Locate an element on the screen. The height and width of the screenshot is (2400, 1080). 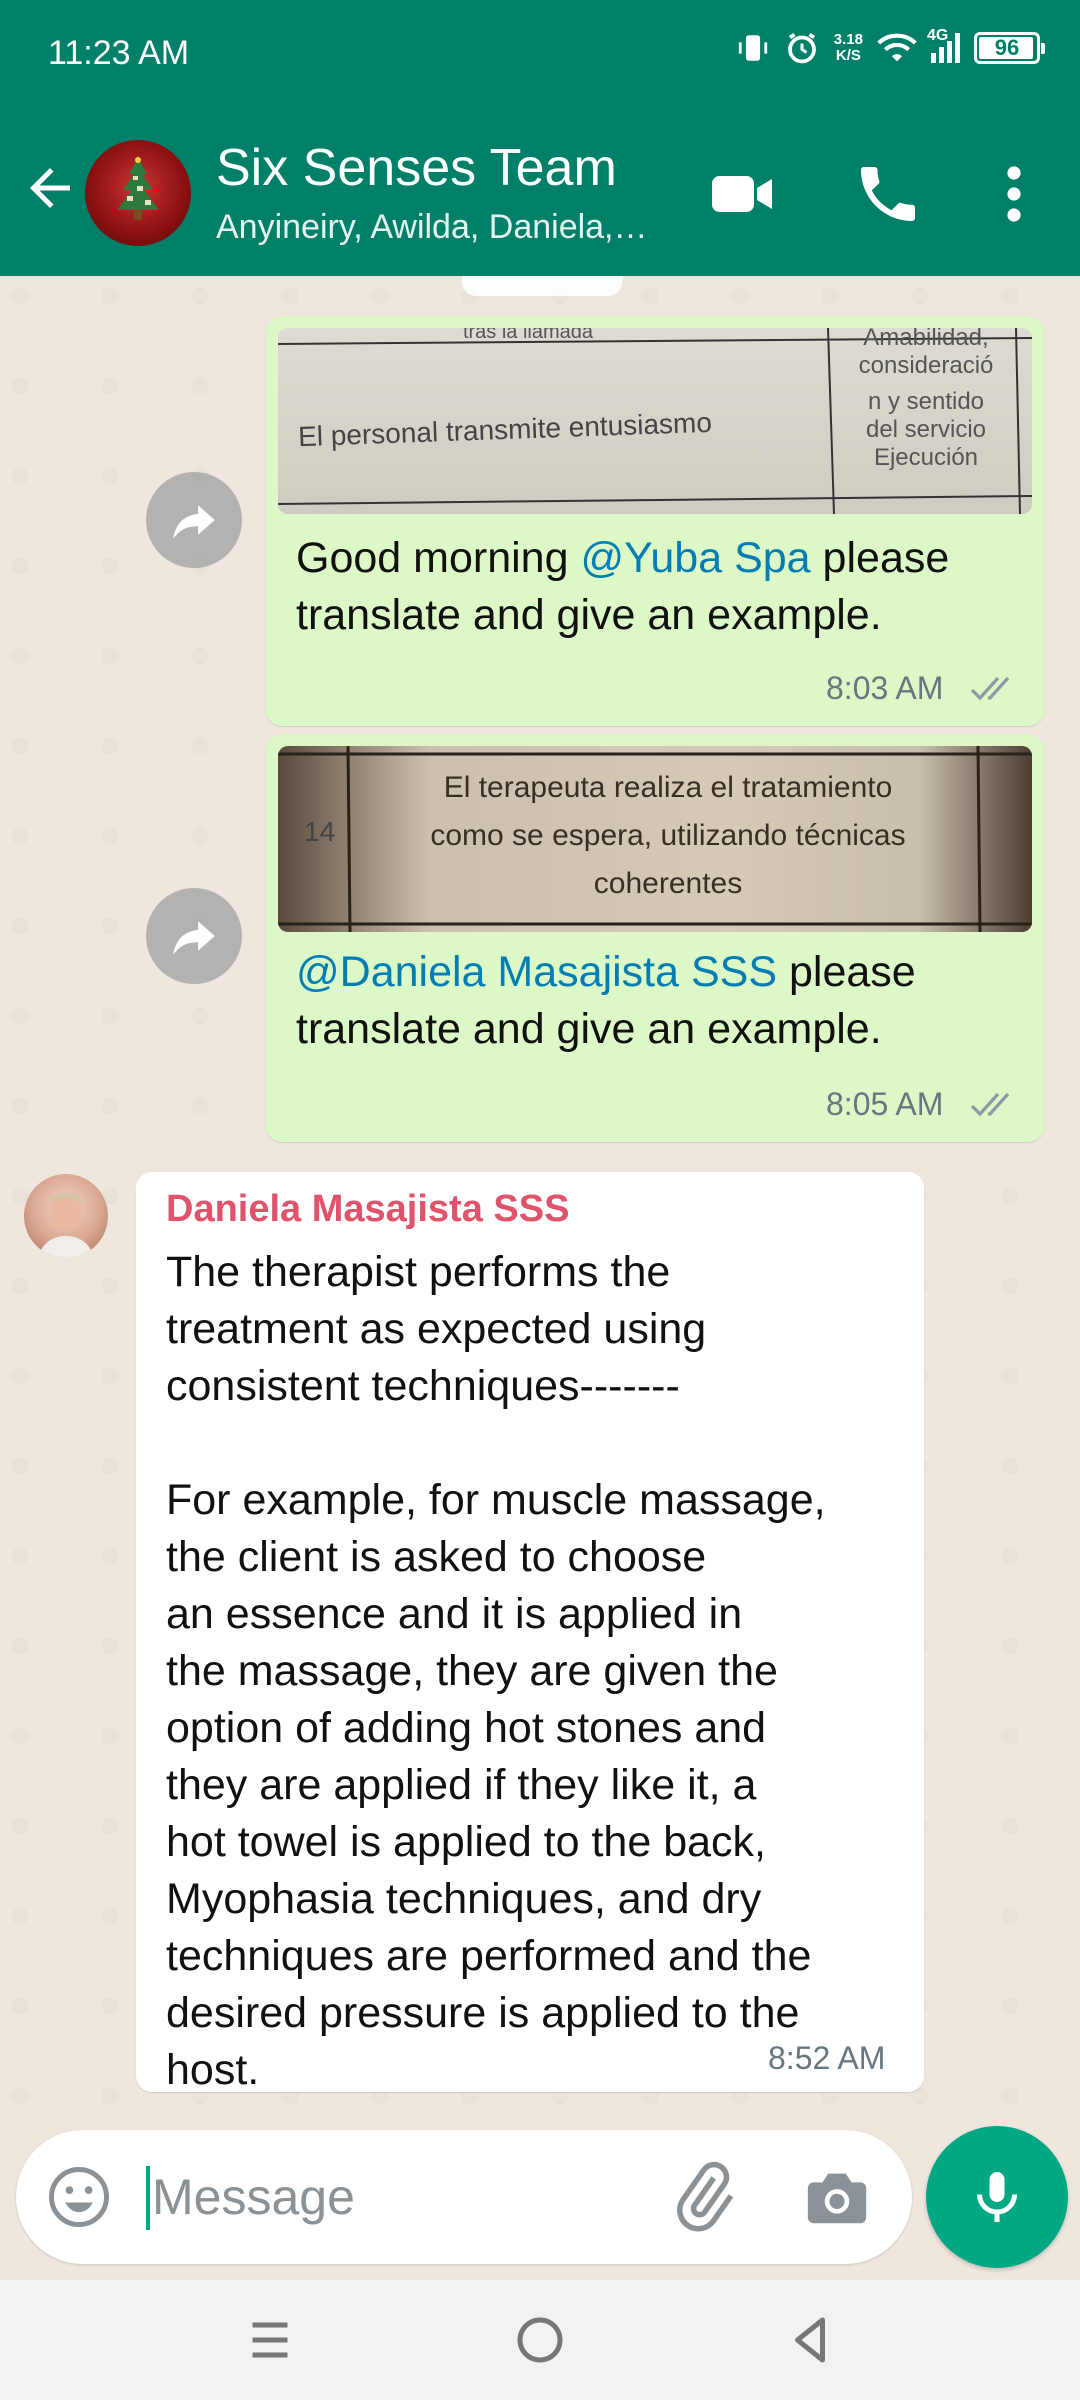
message-time: 8:52 AM is located at coordinates (827, 2058).